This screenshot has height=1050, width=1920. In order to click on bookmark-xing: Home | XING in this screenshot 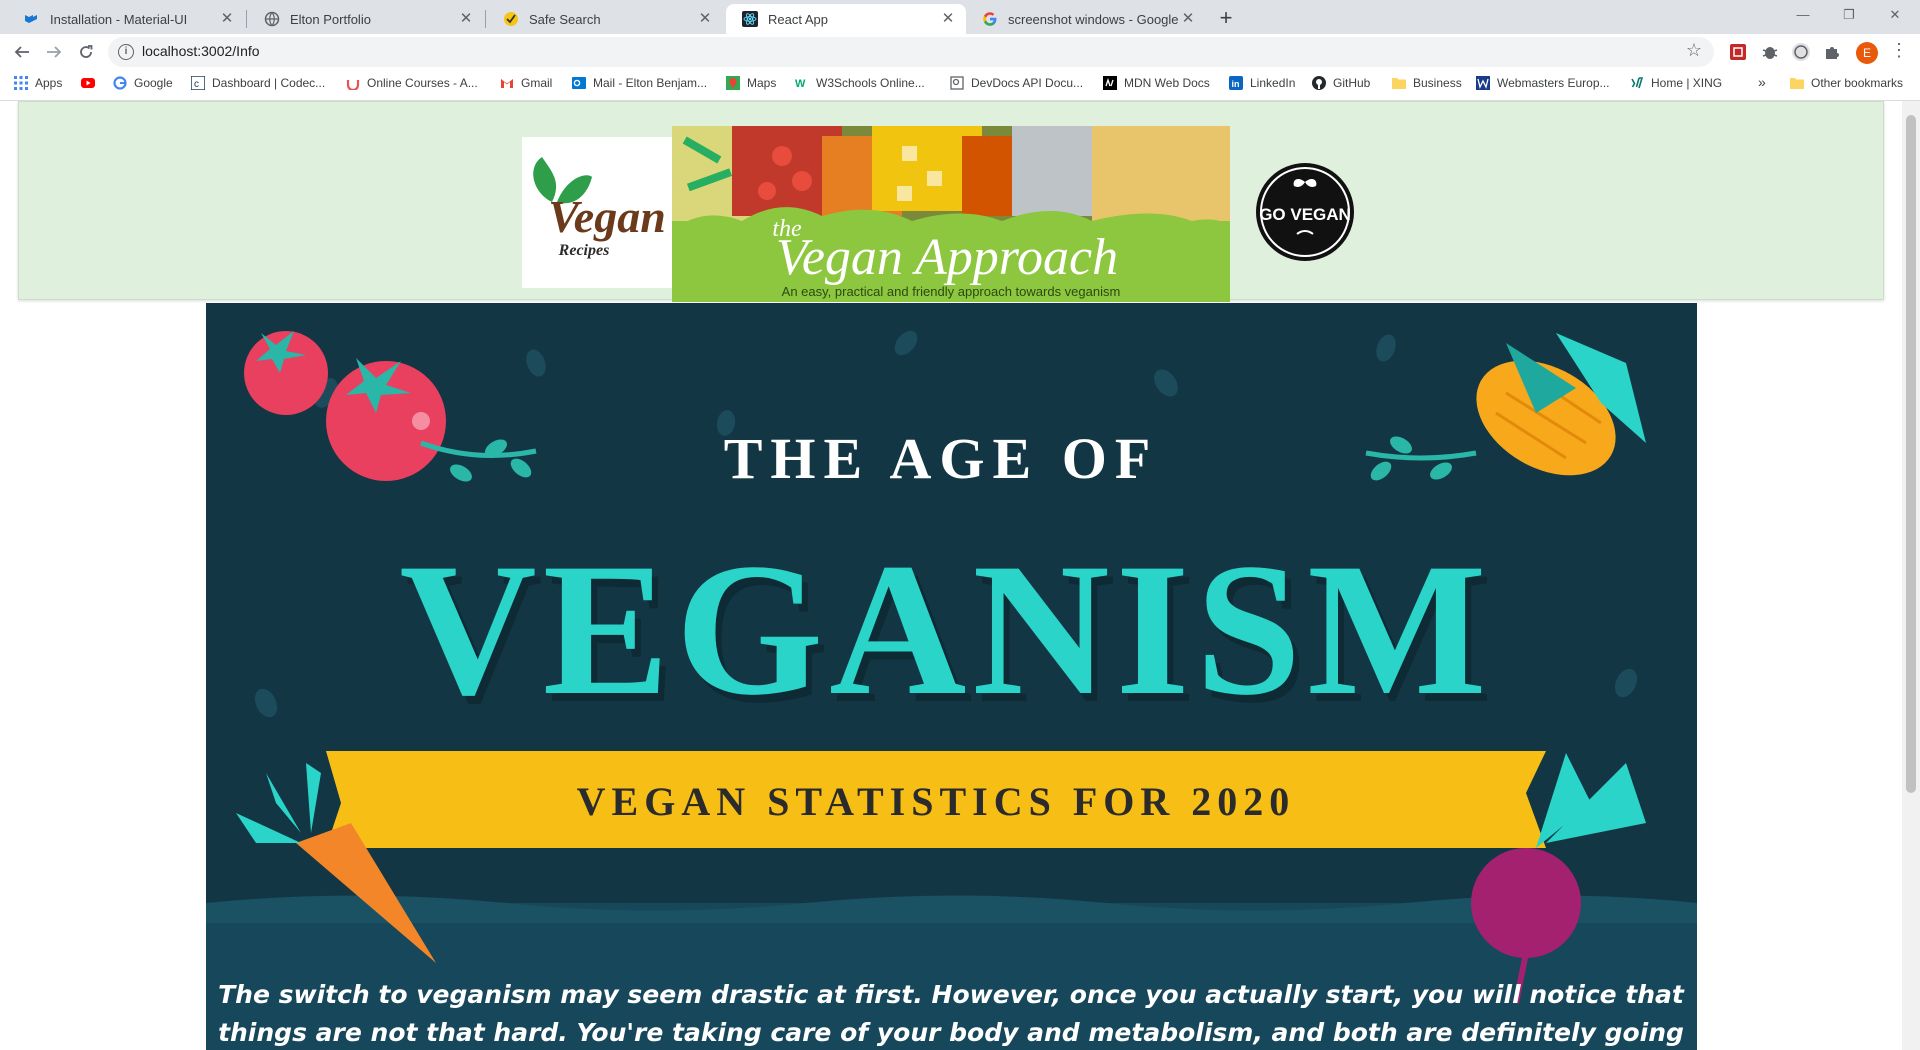, I will do `click(1676, 83)`.